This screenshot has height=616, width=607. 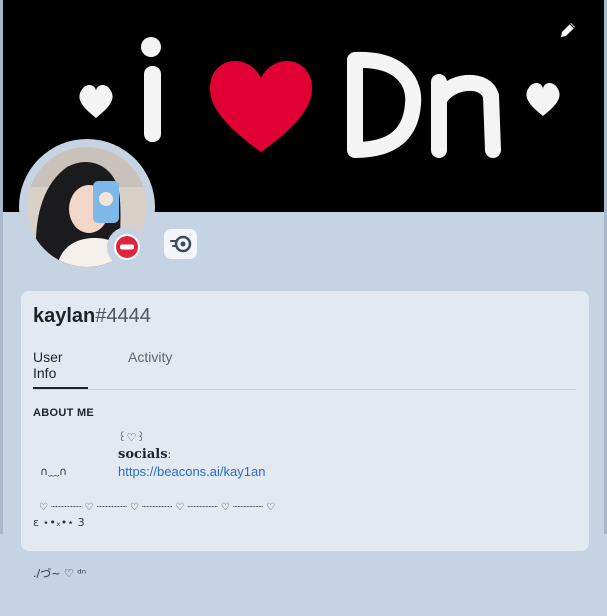 What do you see at coordinates (150, 368) in the screenshot?
I see `tab-activity: Activity` at bounding box center [150, 368].